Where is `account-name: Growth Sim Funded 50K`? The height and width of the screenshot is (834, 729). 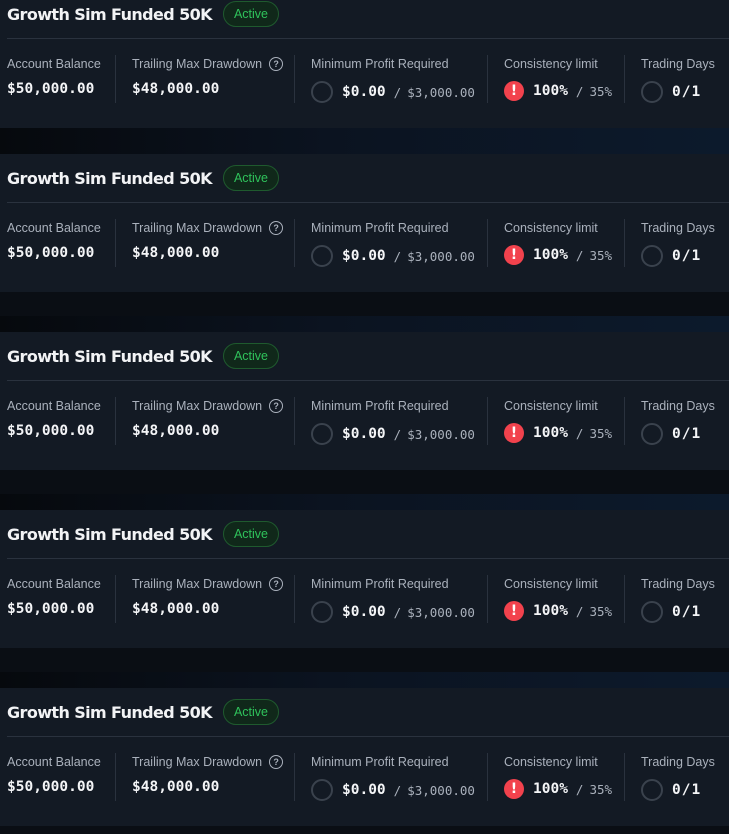 account-name: Growth Sim Funded 50K is located at coordinates (110, 534).